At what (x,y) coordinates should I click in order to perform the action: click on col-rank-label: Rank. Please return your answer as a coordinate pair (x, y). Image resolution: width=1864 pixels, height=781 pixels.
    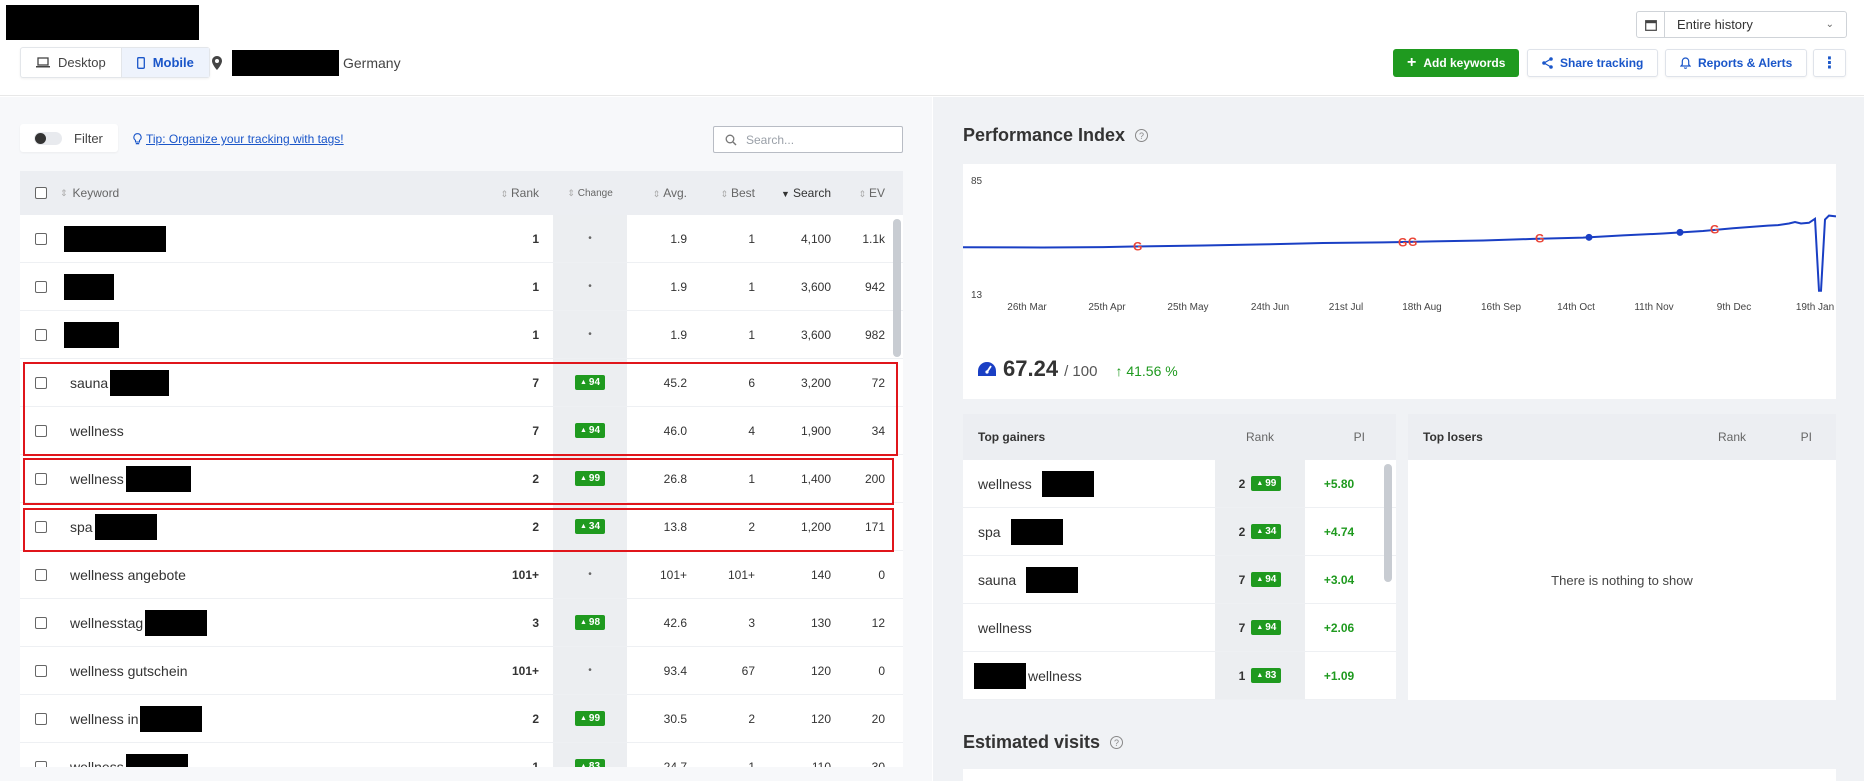
    Looking at the image, I should click on (524, 193).